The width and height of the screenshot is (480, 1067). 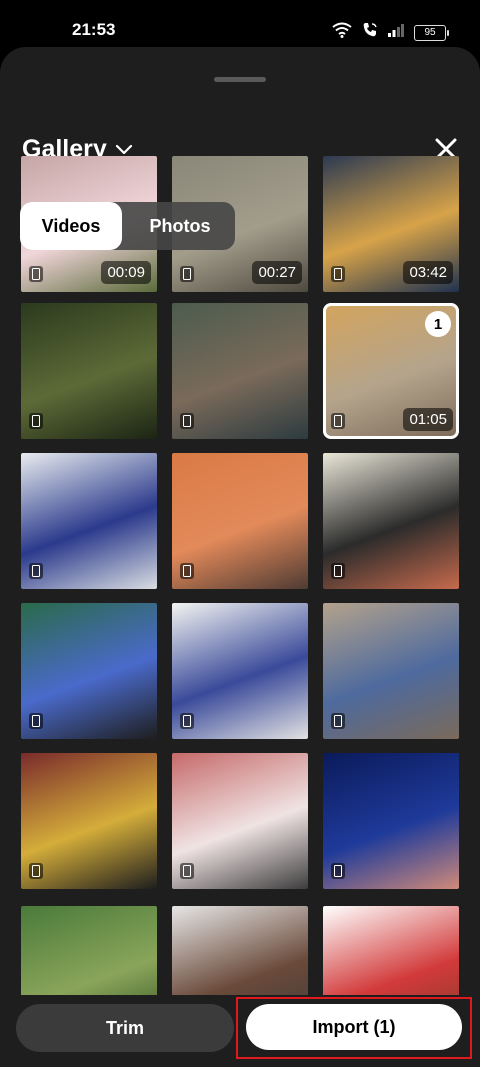 I want to click on status-bar: 21:53 95, so click(x=240, y=24).